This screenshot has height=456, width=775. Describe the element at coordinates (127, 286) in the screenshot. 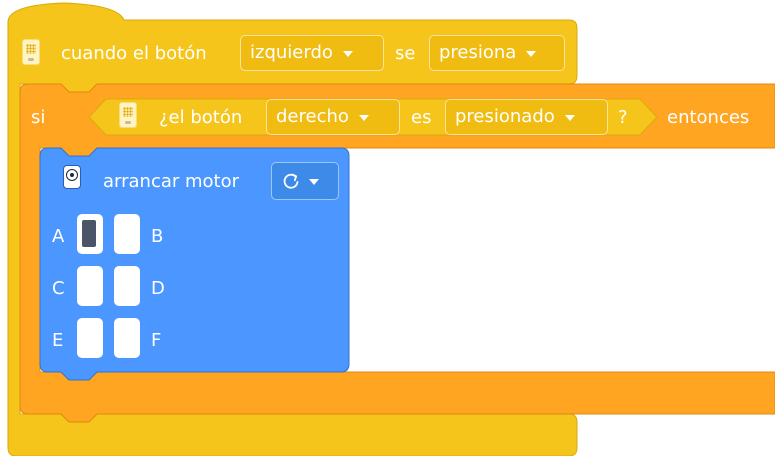

I see `port-d-toggle` at that location.